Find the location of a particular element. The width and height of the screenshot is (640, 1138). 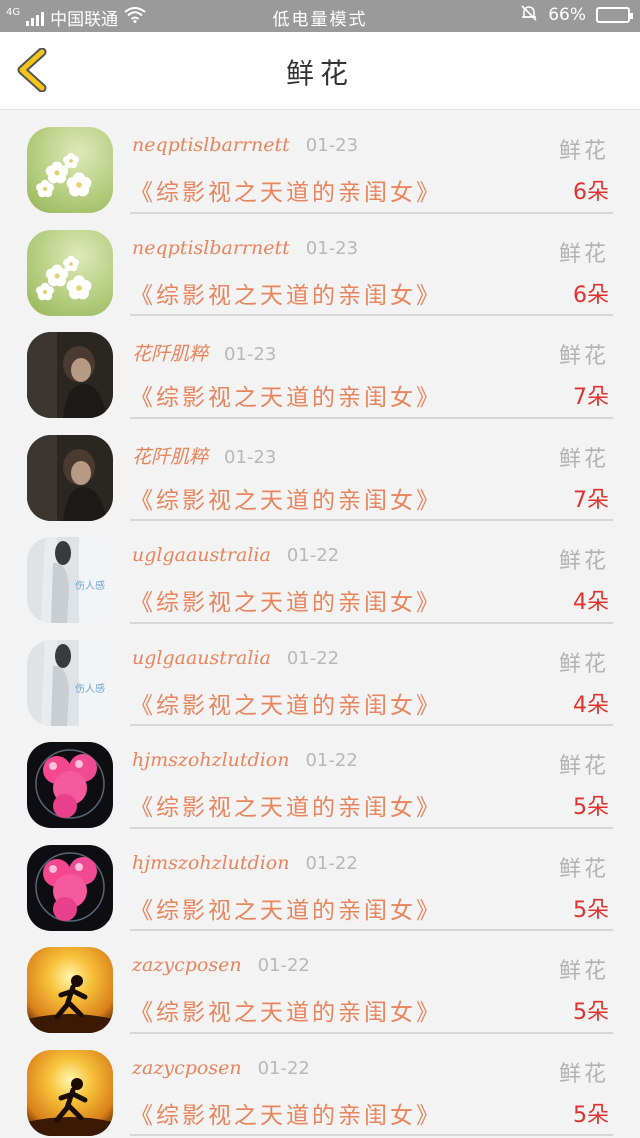

battery-icon is located at coordinates (614, 15).